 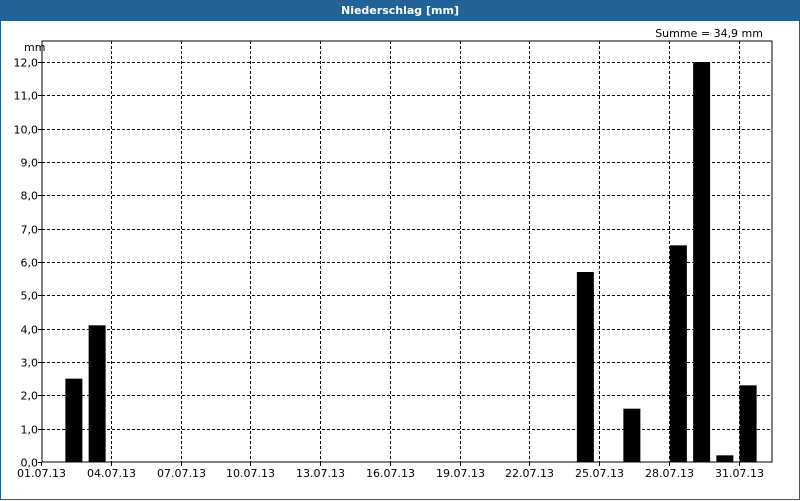 What do you see at coordinates (250, 473) in the screenshot?
I see `x-tick-label: 10.07.13` at bounding box center [250, 473].